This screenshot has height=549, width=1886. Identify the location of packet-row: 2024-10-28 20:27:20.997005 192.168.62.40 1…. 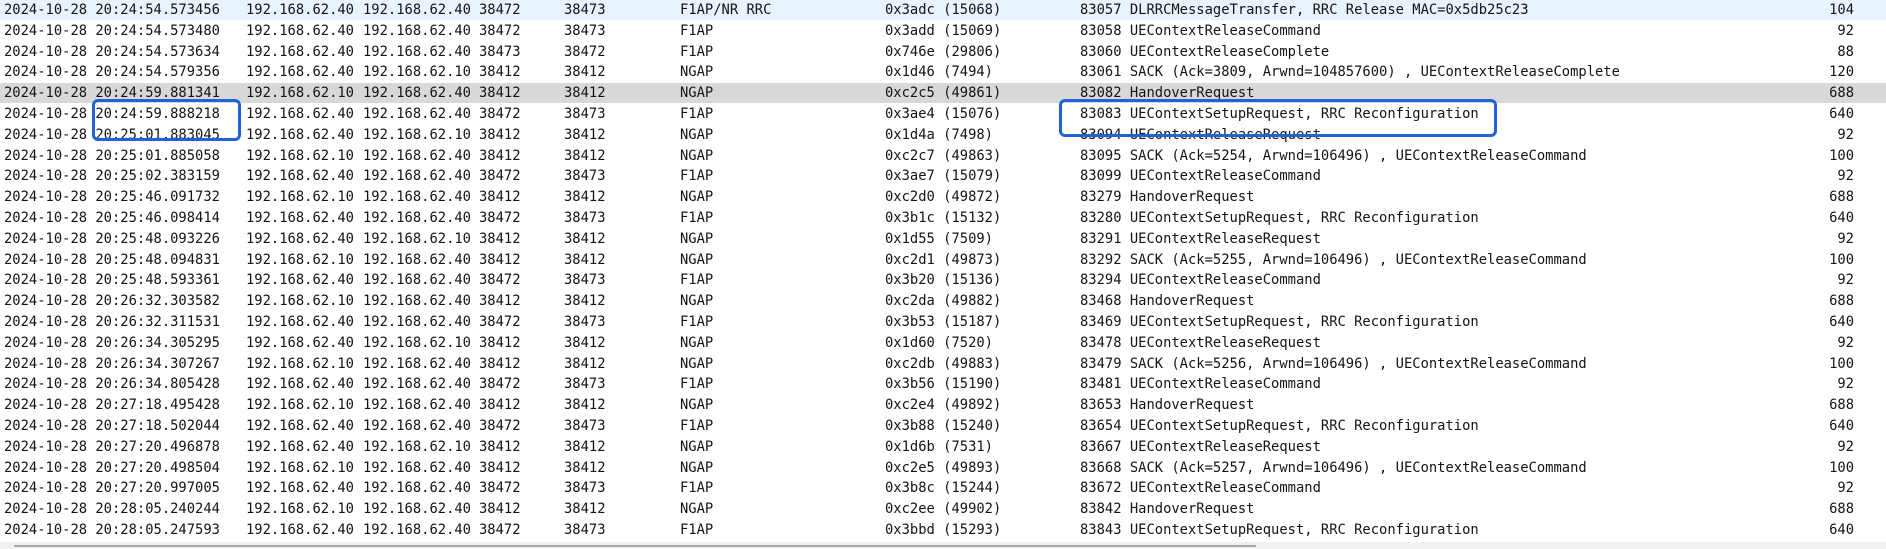
(943, 488).